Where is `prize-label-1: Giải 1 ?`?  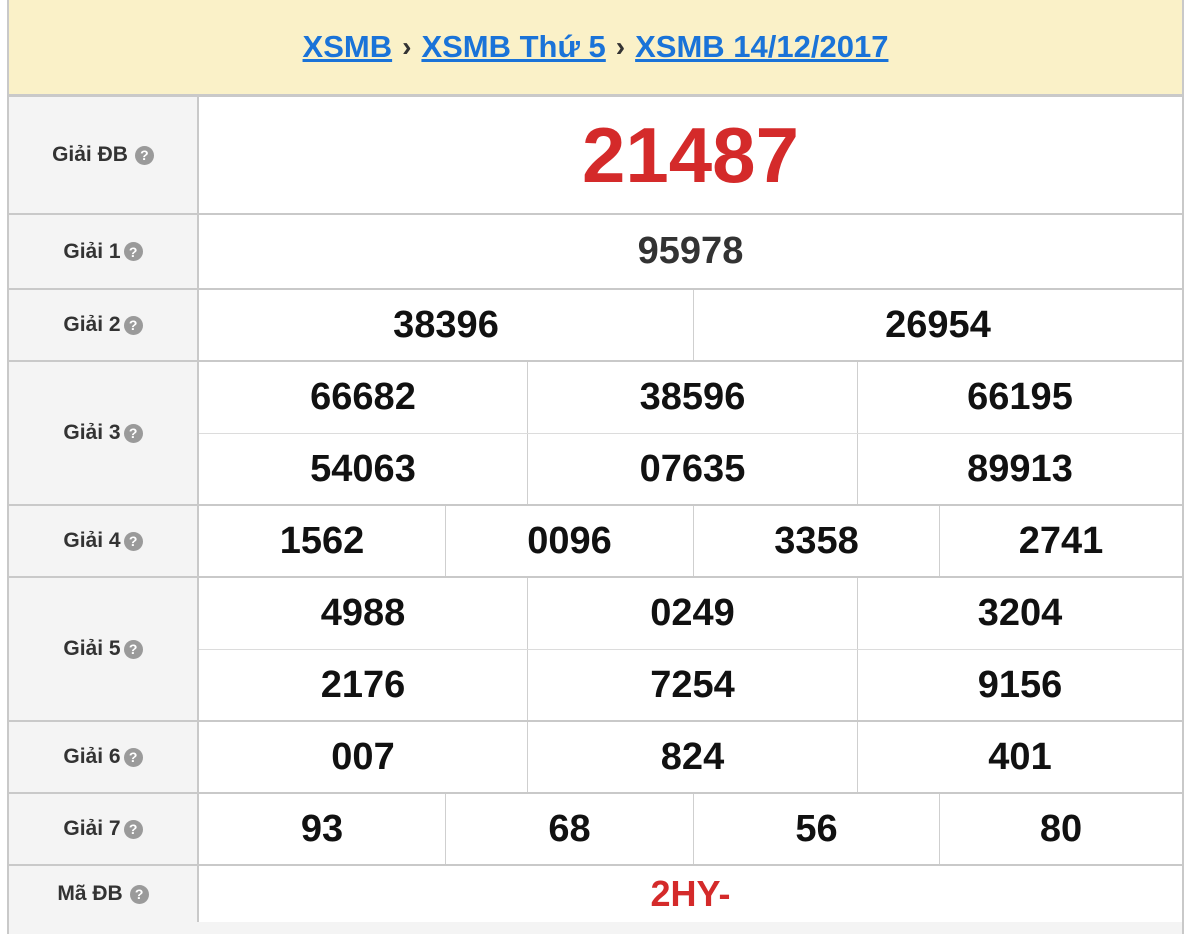 prize-label-1: Giải 1 ? is located at coordinates (104, 251).